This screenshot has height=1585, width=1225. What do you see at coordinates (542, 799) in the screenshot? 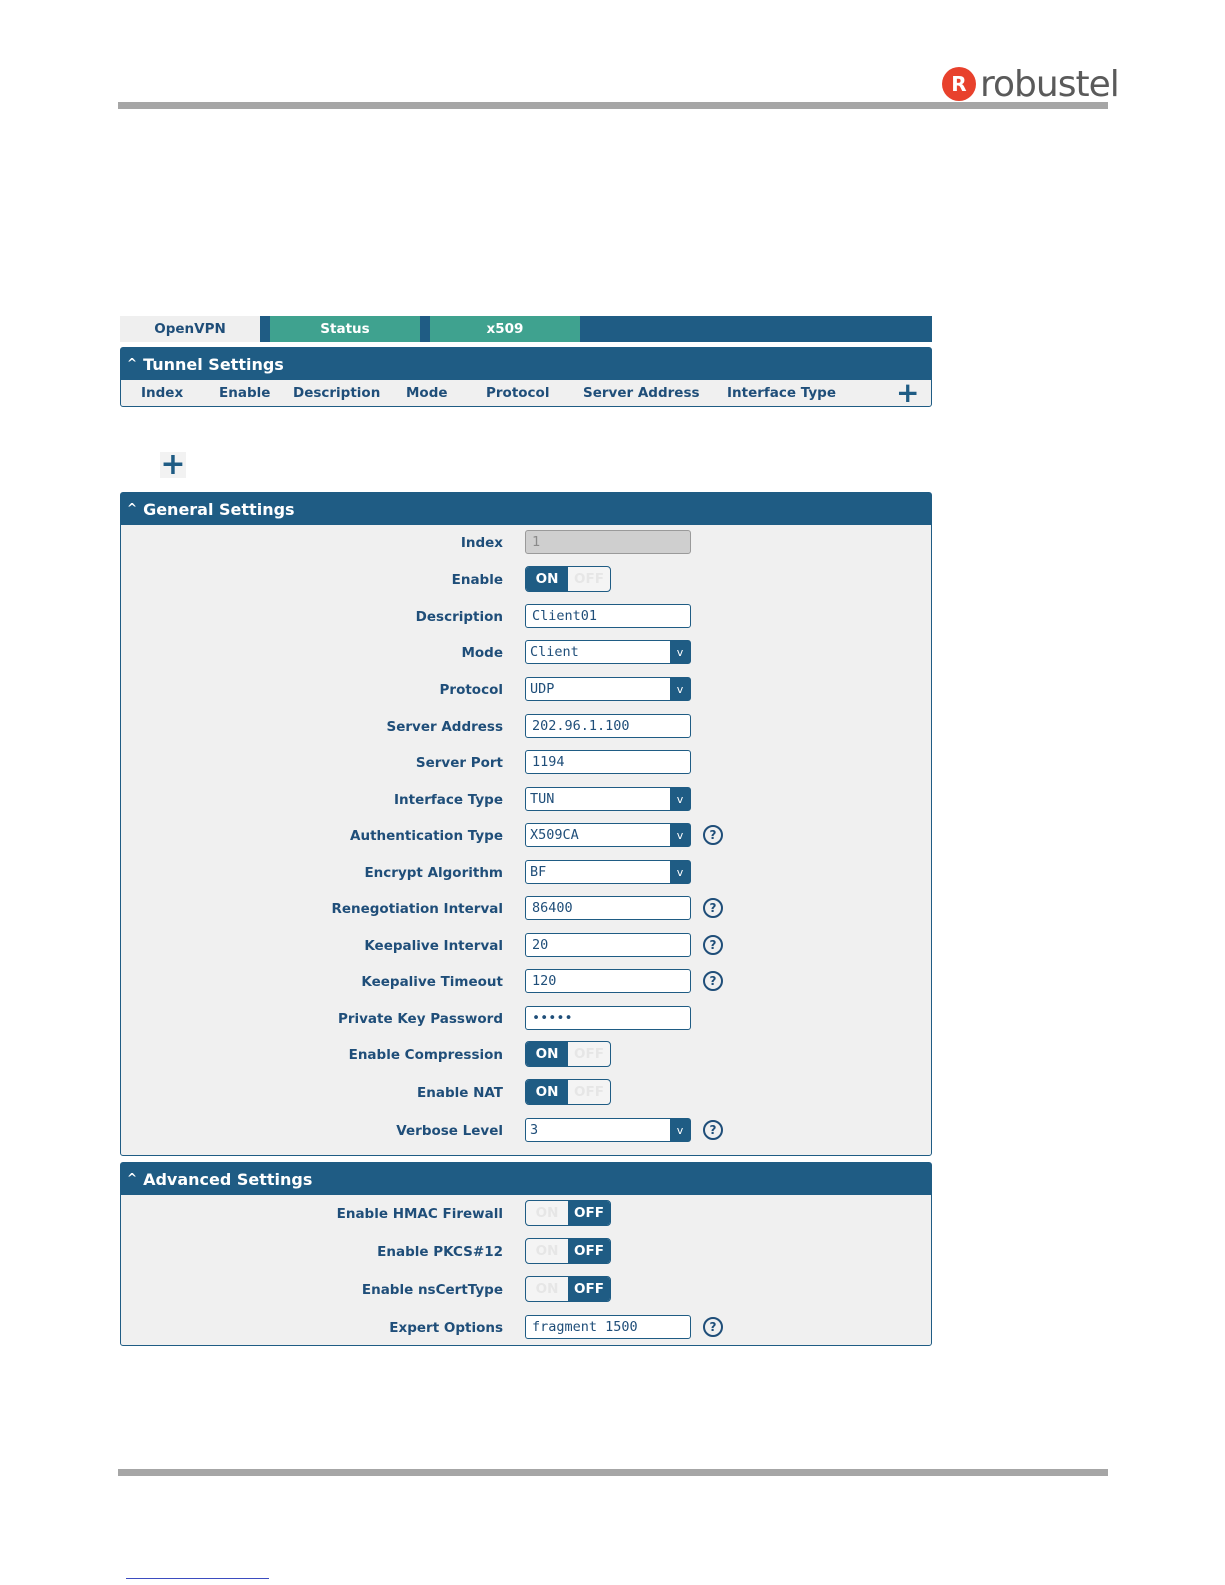
I see `interface-type-value: TUN` at bounding box center [542, 799].